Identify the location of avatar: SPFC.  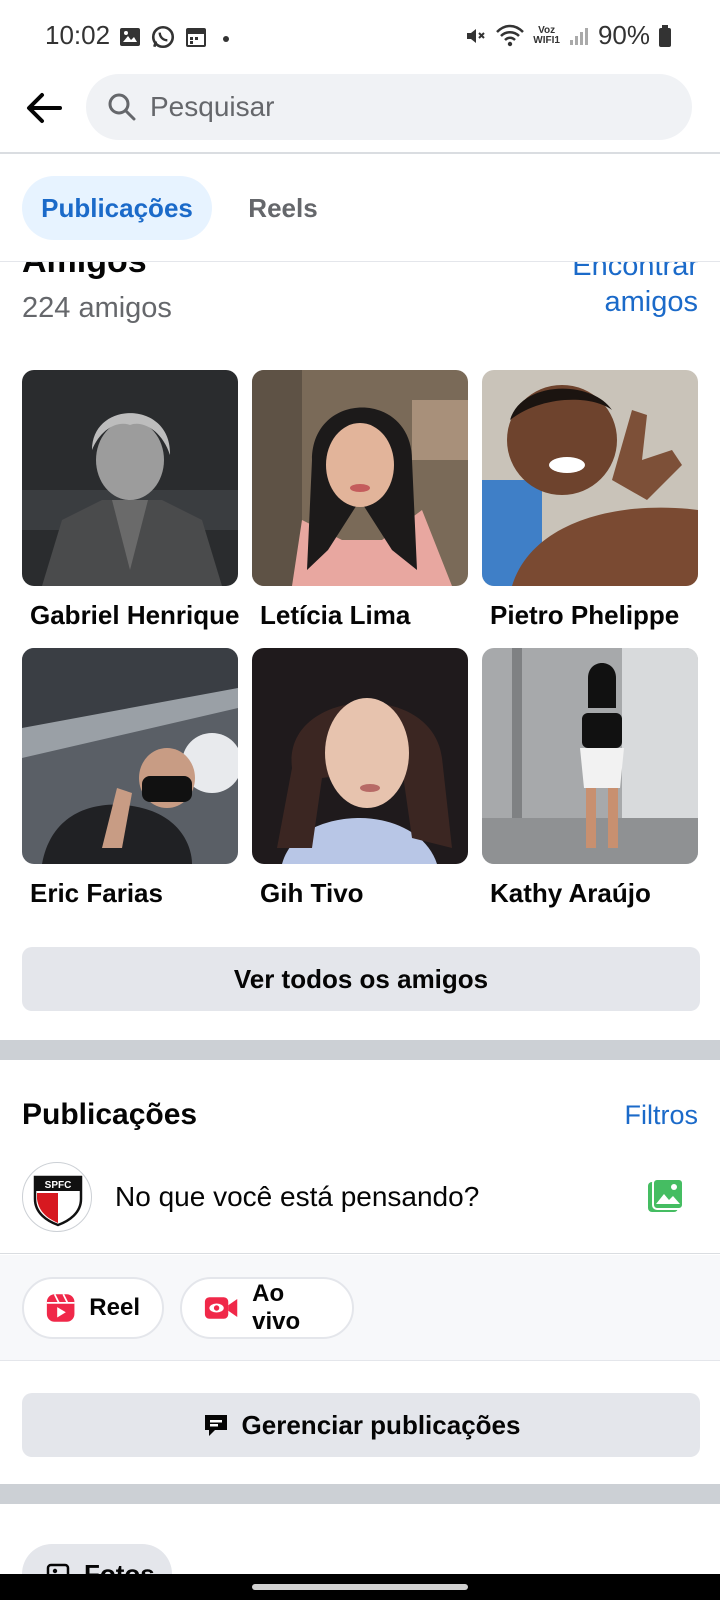
(57, 1197).